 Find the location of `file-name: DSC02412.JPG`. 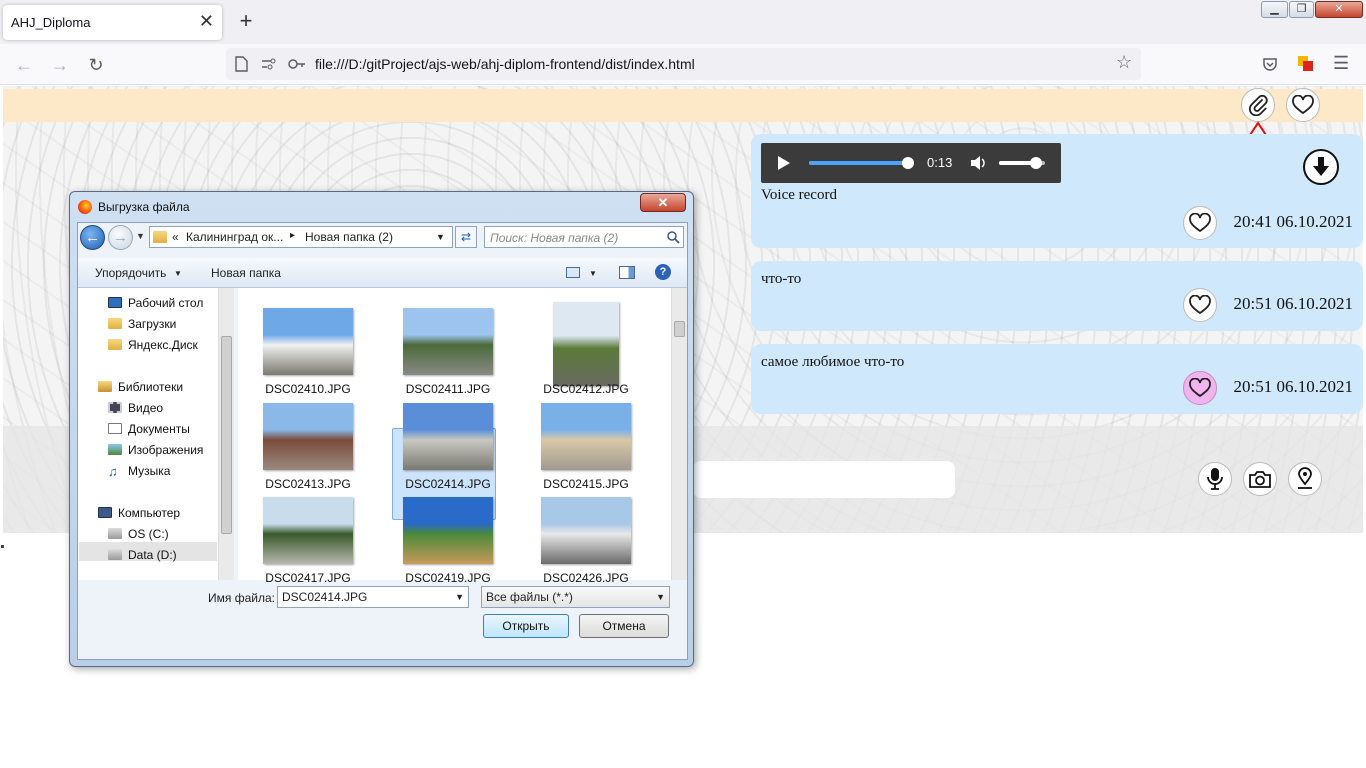

file-name: DSC02412.JPG is located at coordinates (586, 389).